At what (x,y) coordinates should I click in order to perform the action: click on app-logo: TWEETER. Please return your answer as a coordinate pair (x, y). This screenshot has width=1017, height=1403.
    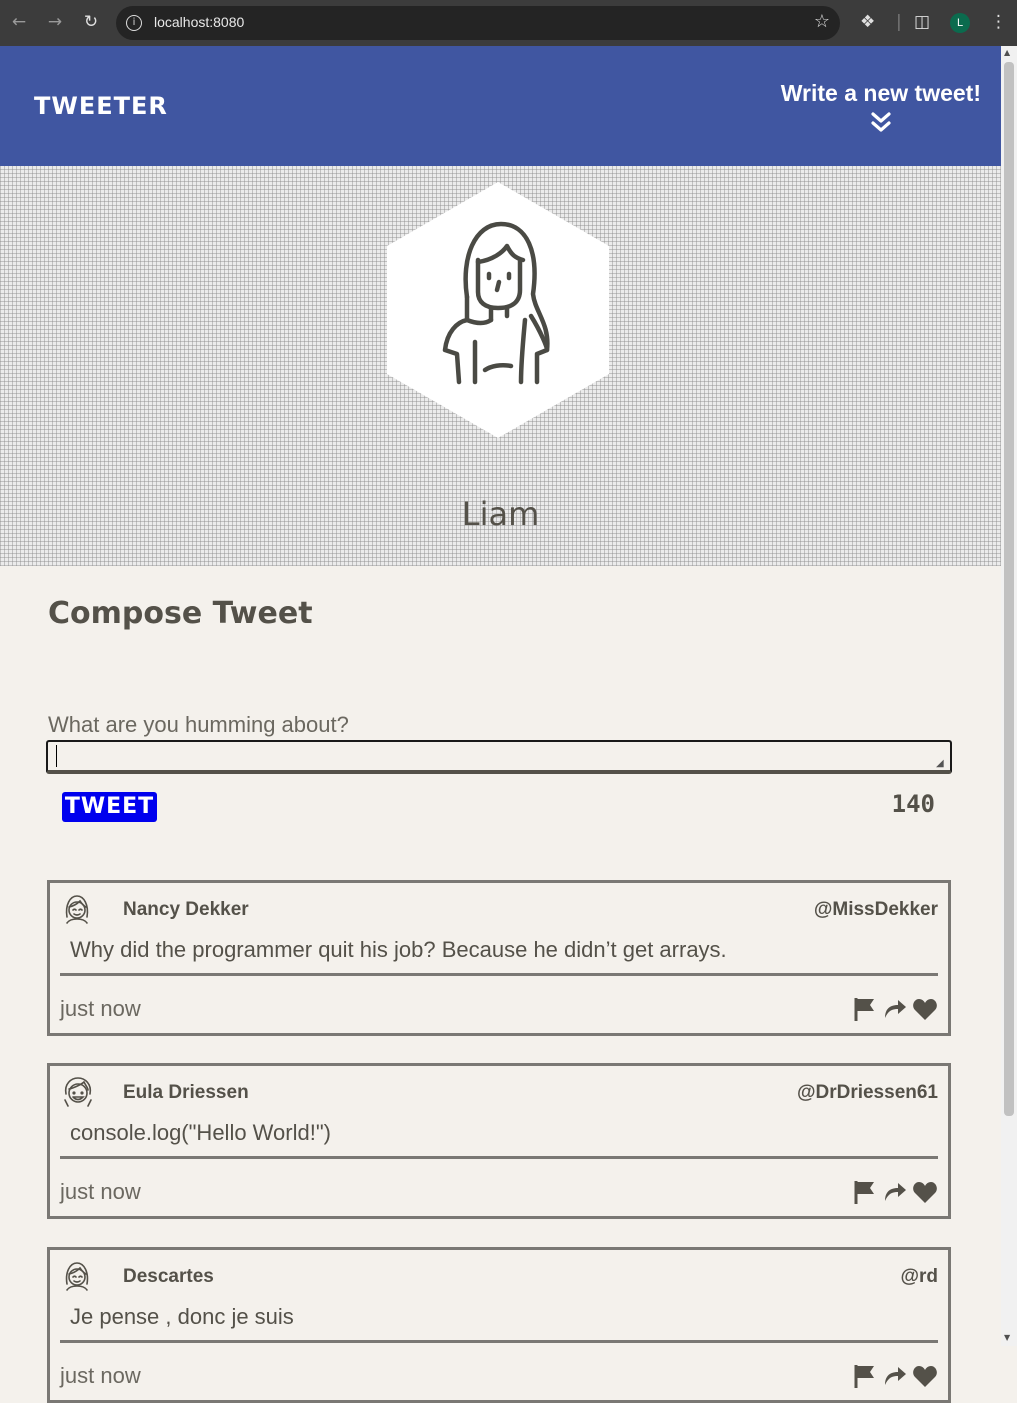
    Looking at the image, I should click on (101, 106).